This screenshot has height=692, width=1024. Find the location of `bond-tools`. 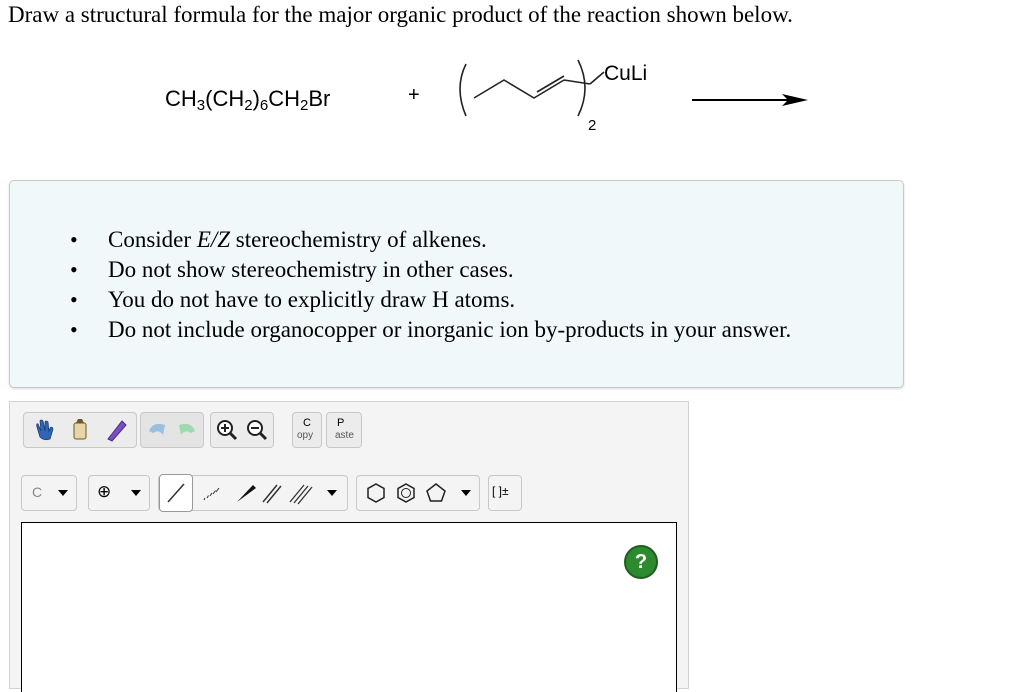

bond-tools is located at coordinates (253, 493).